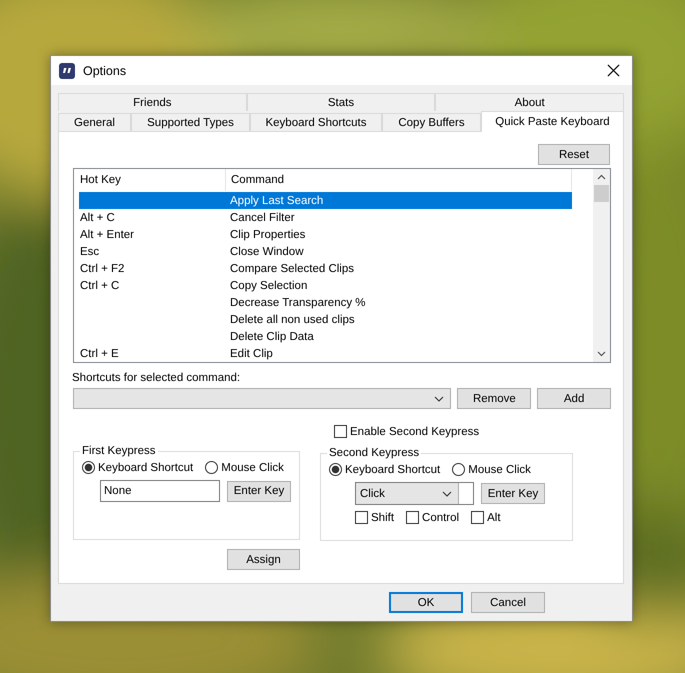 This screenshot has height=673, width=685. Describe the element at coordinates (574, 398) in the screenshot. I see `shortcut-button: Add` at that location.